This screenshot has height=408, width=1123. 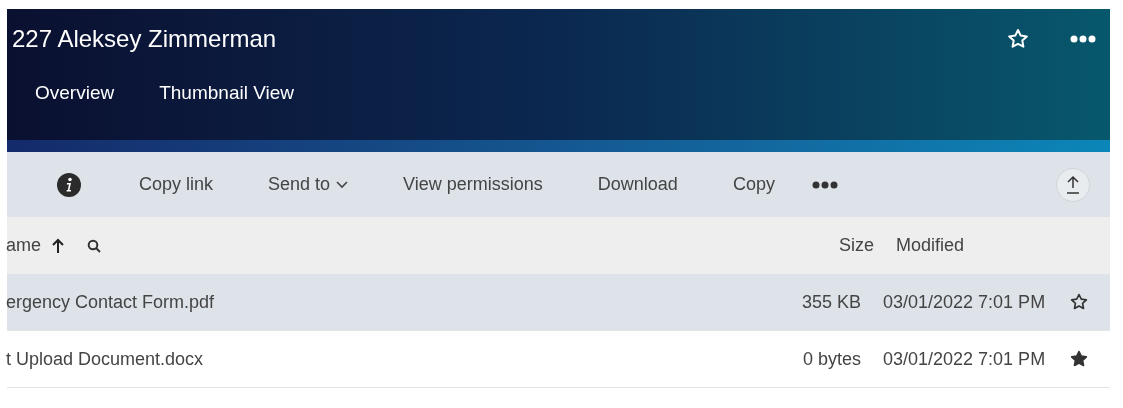 I want to click on toolbar-button: View permissions, so click(x=473, y=184).